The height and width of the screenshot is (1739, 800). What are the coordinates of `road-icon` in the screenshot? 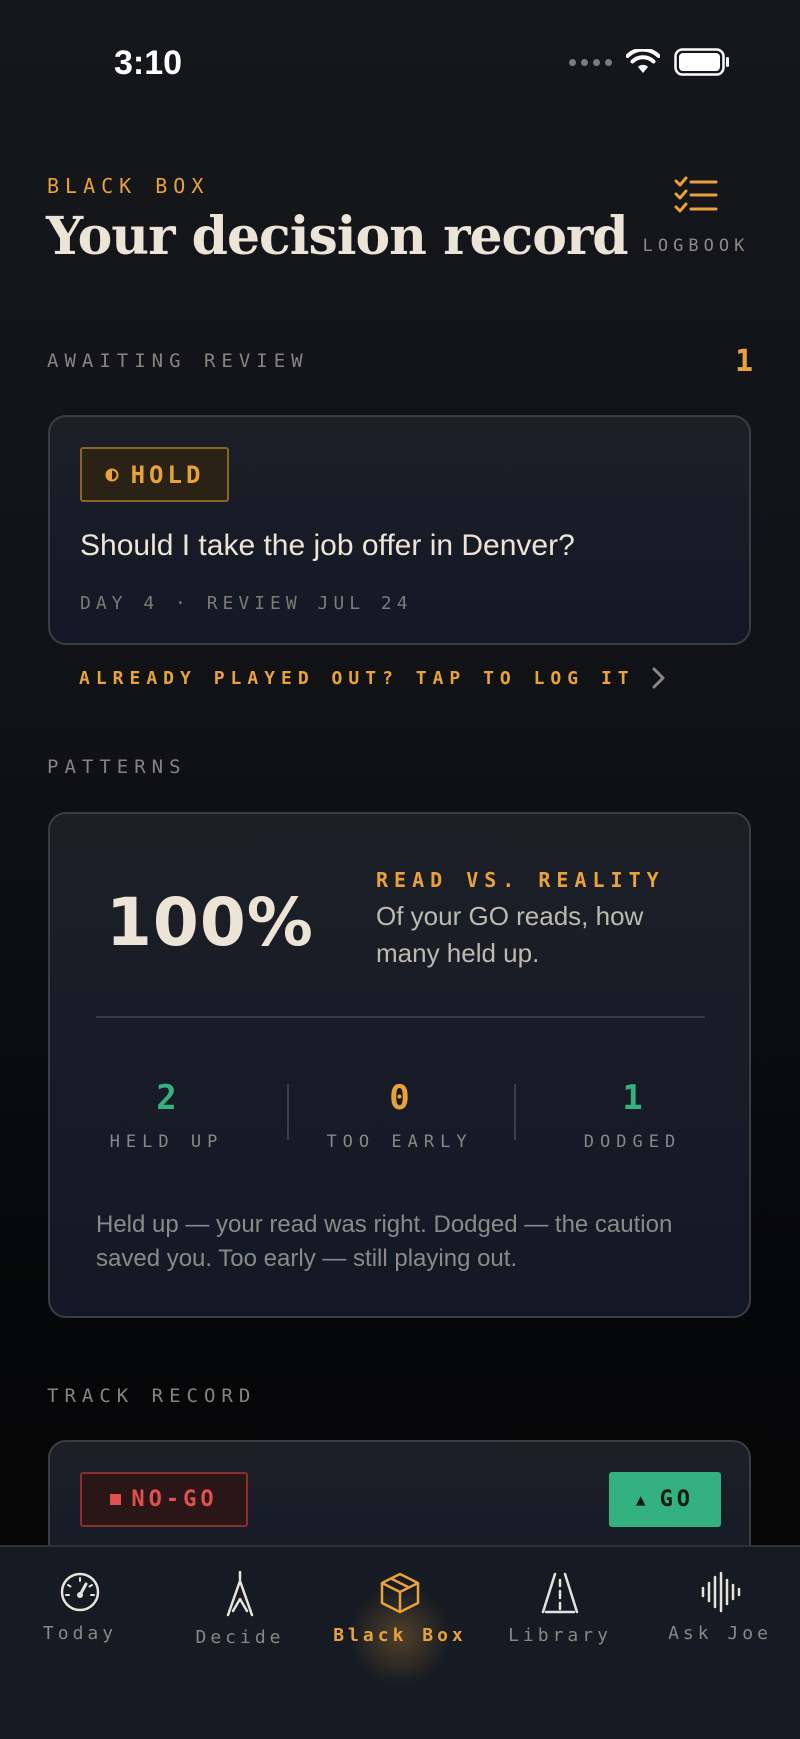 It's located at (560, 1593).